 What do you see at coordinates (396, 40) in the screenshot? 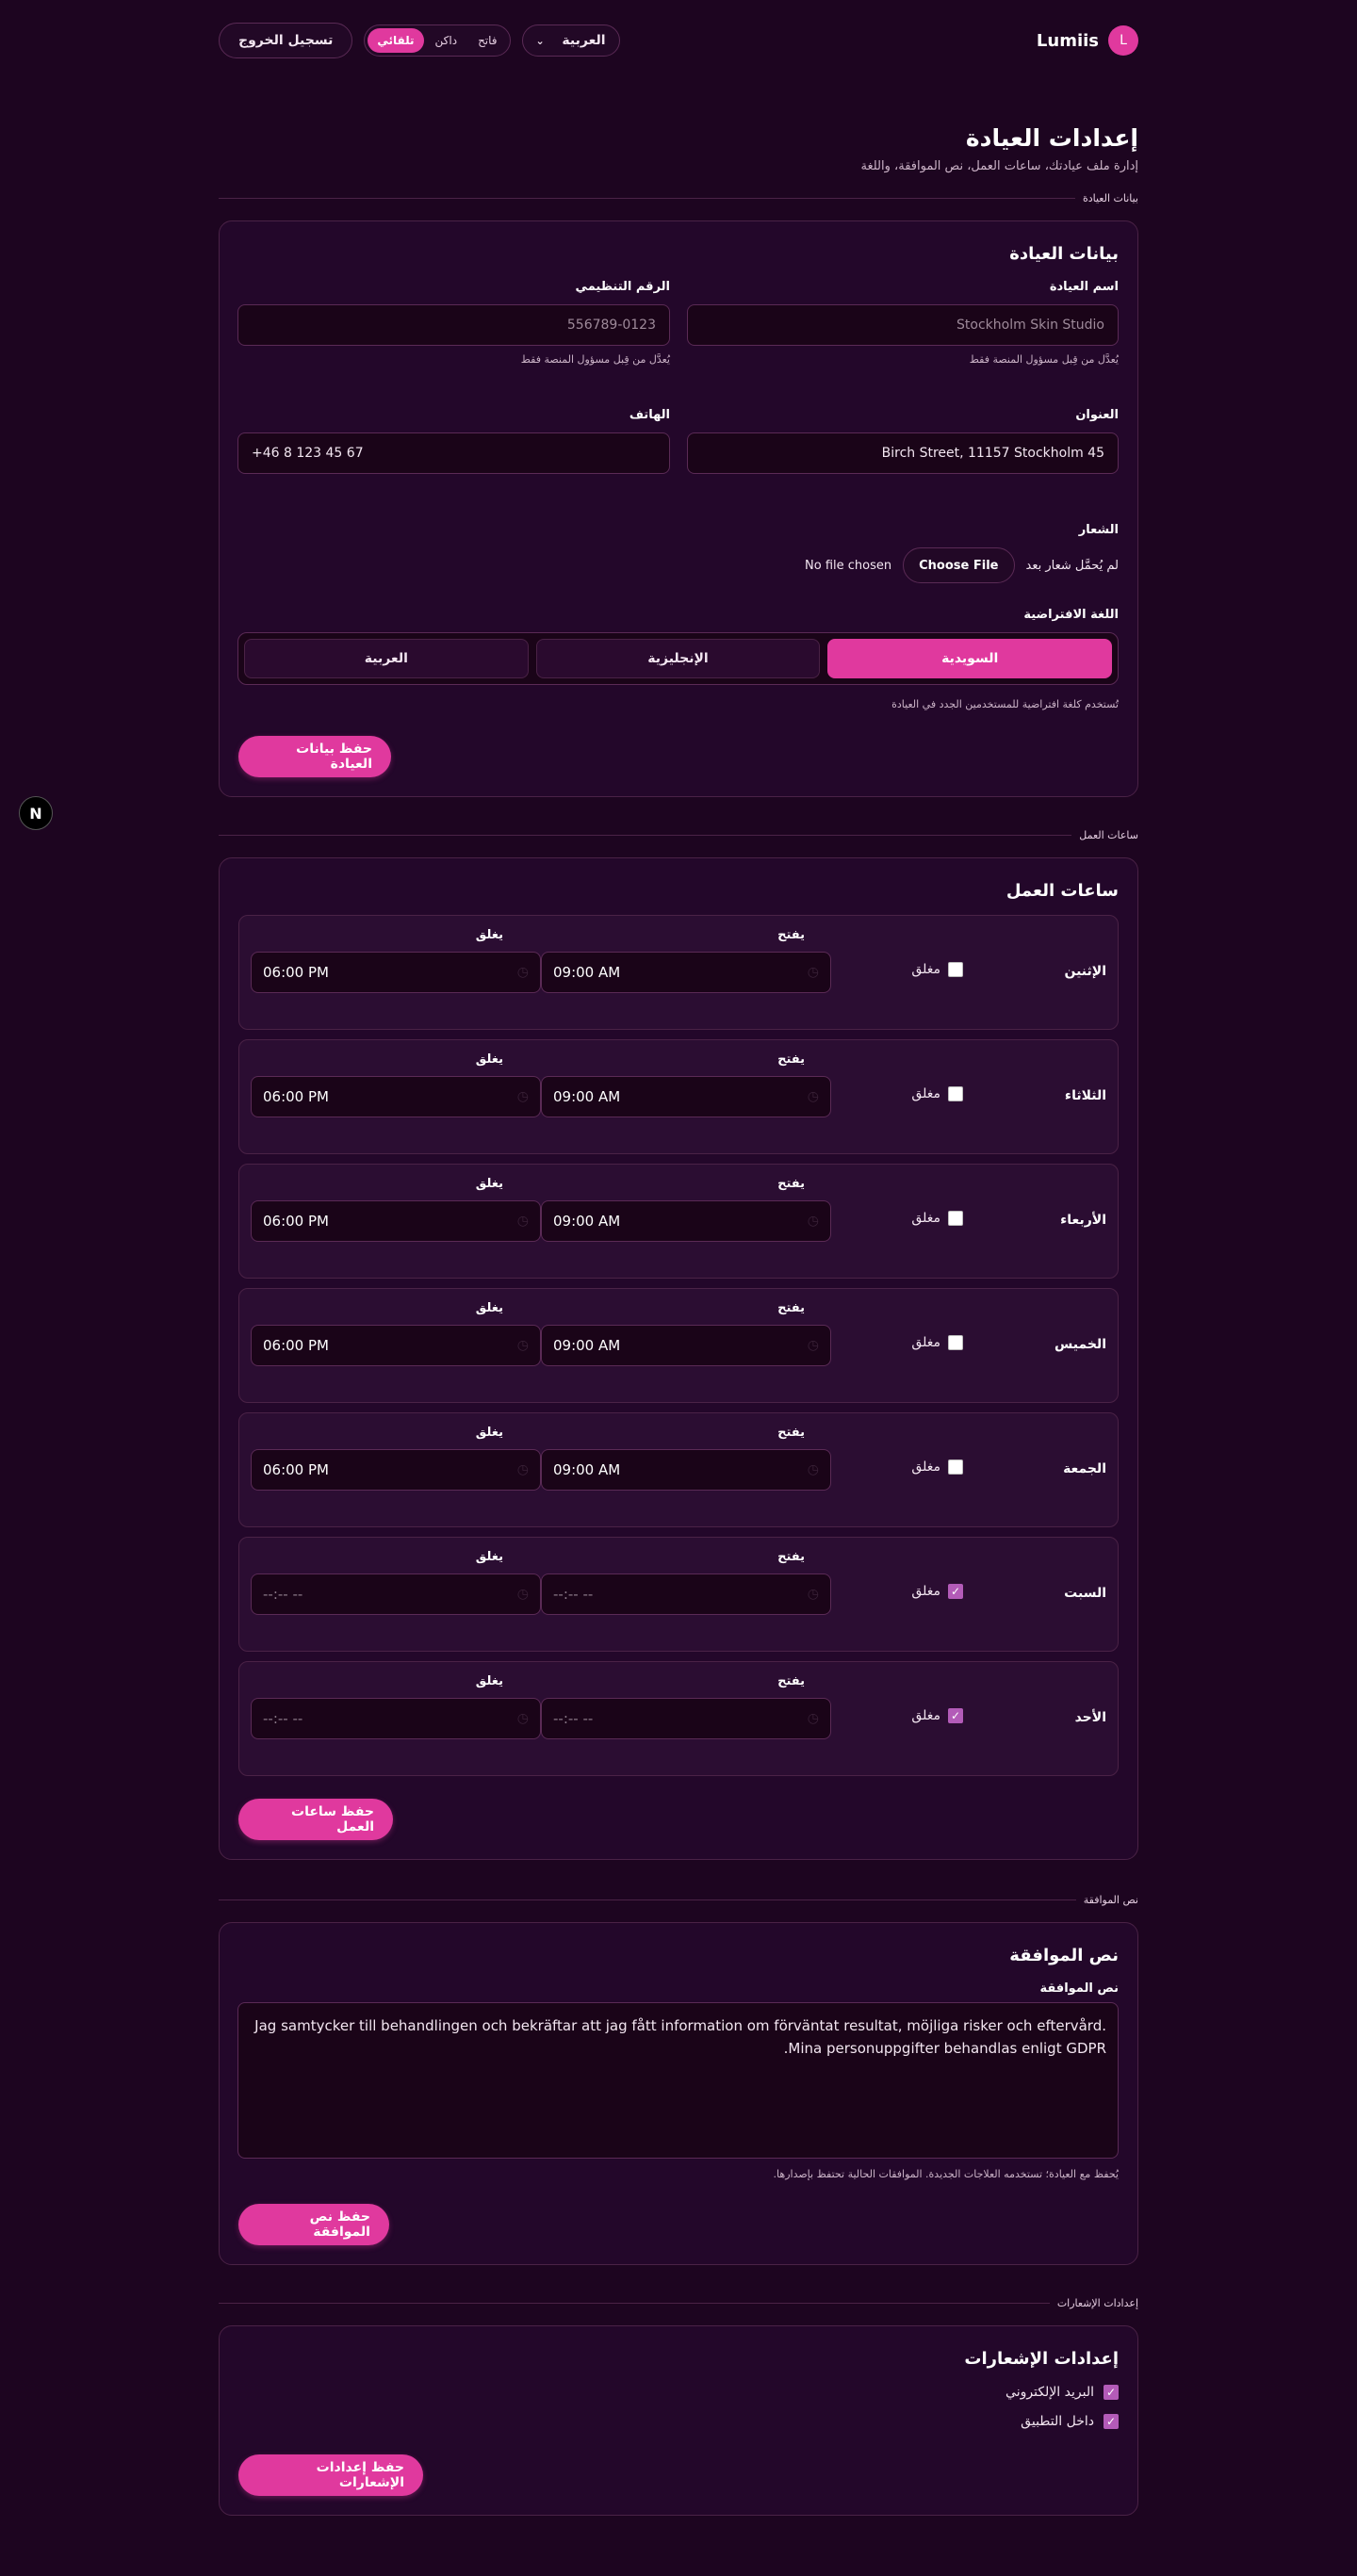
I see `theme-option-auto: تلقائي` at bounding box center [396, 40].